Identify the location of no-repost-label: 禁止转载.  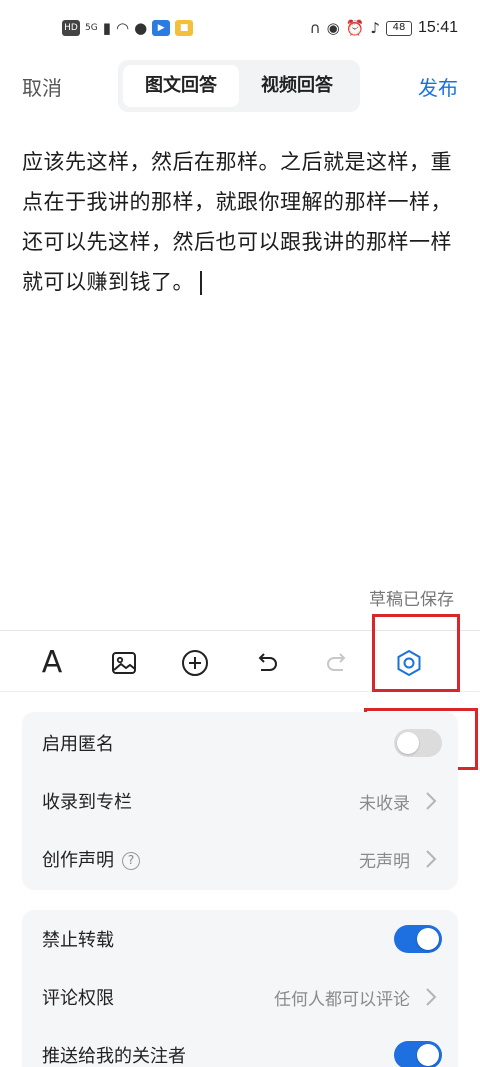
(78, 940).